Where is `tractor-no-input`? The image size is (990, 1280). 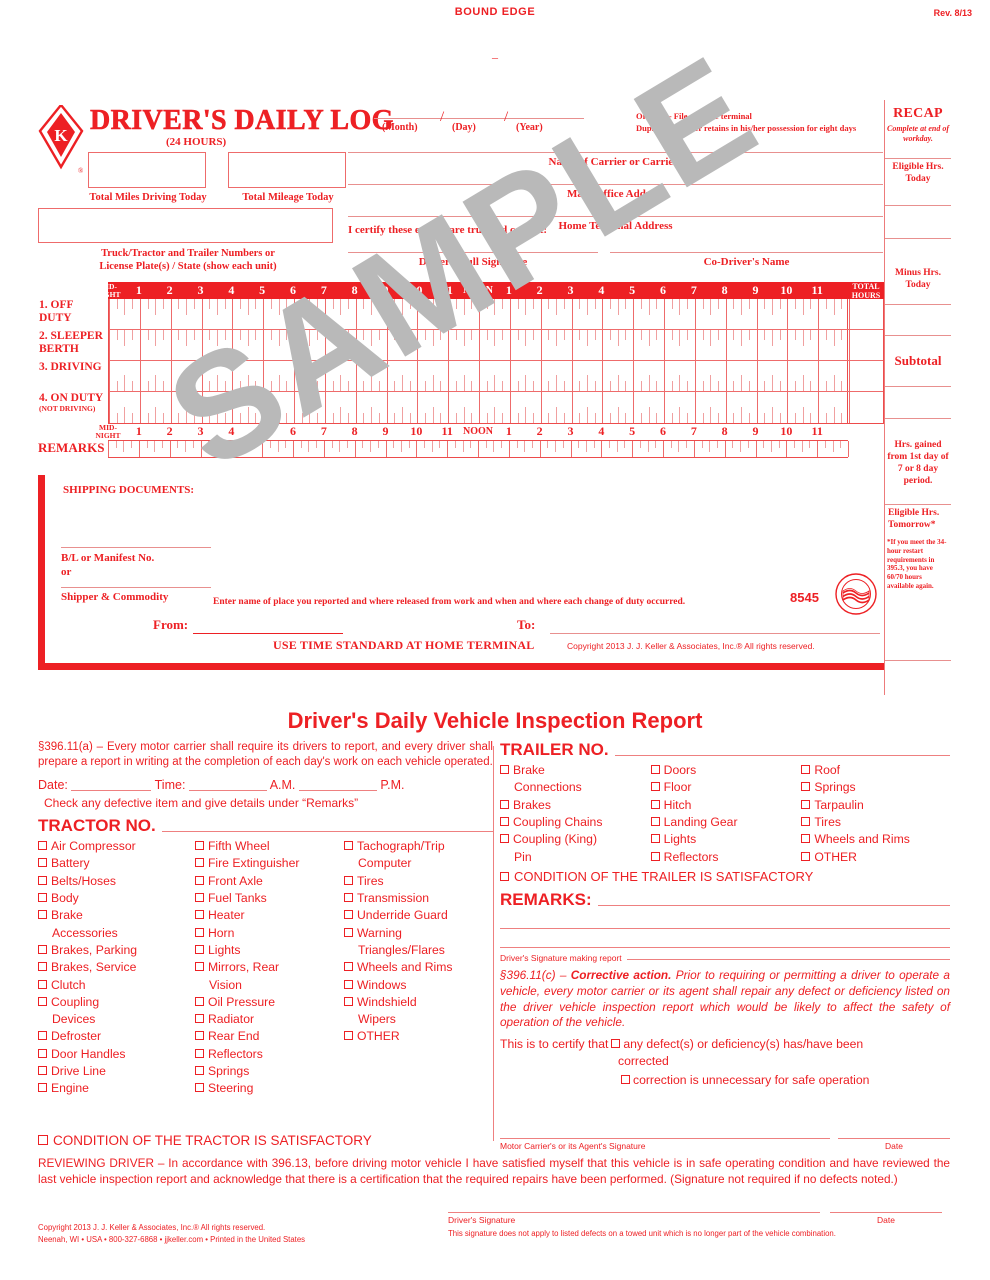
tractor-no-input is located at coordinates (327, 831).